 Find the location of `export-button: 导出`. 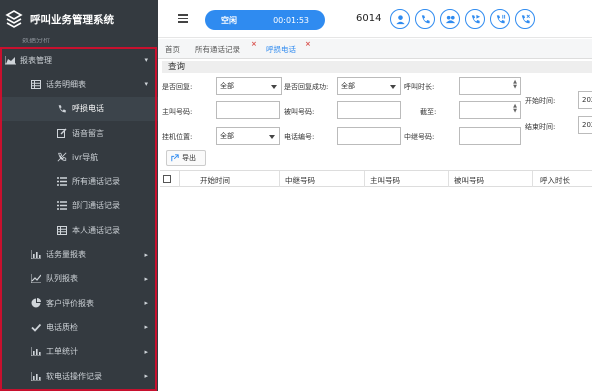

export-button: 导出 is located at coordinates (186, 158).